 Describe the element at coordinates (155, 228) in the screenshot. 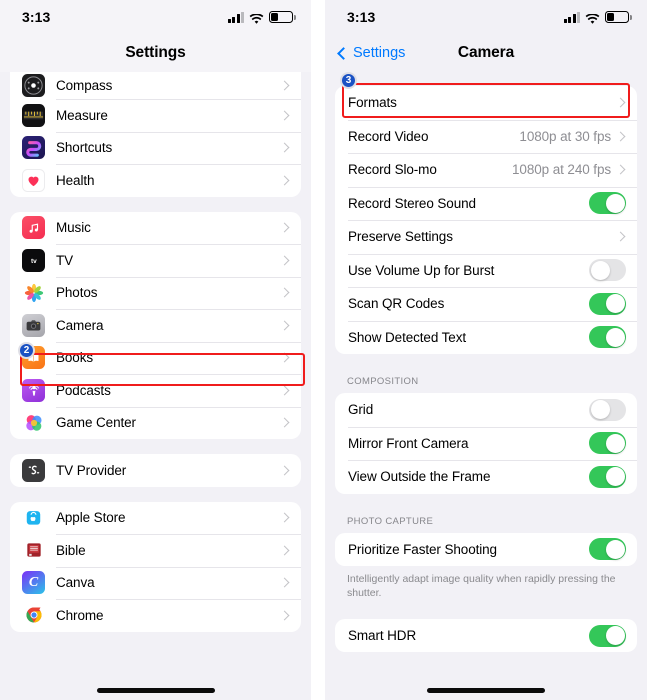

I see `sidebar-item-music: Music` at that location.